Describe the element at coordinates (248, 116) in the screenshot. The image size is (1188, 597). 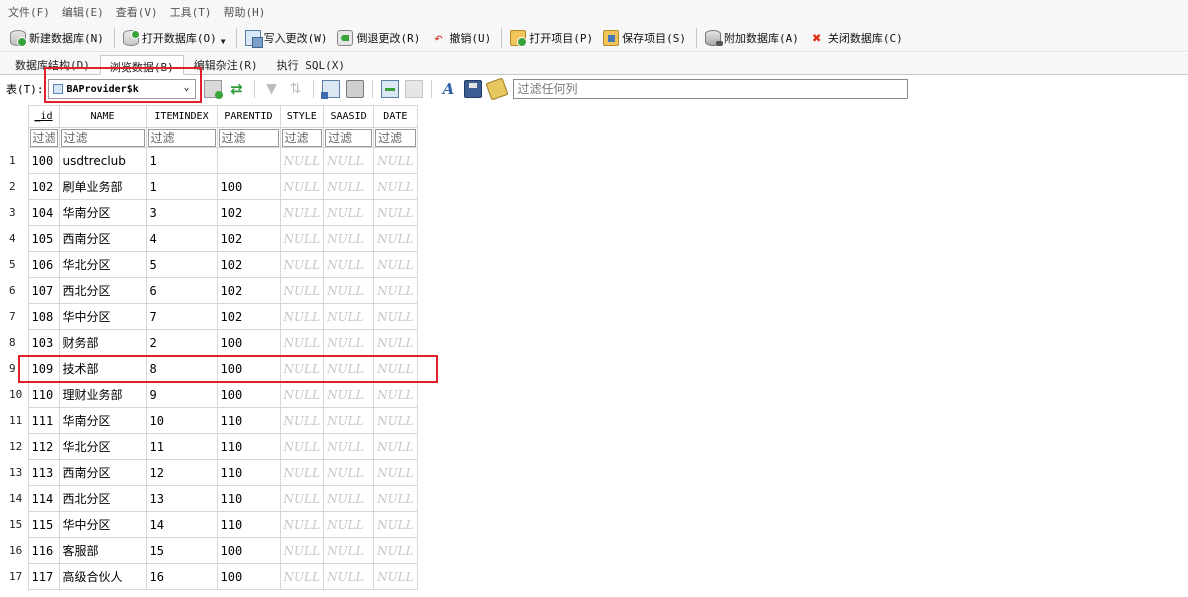
I see `column-header-parentid: PARENTID` at that location.